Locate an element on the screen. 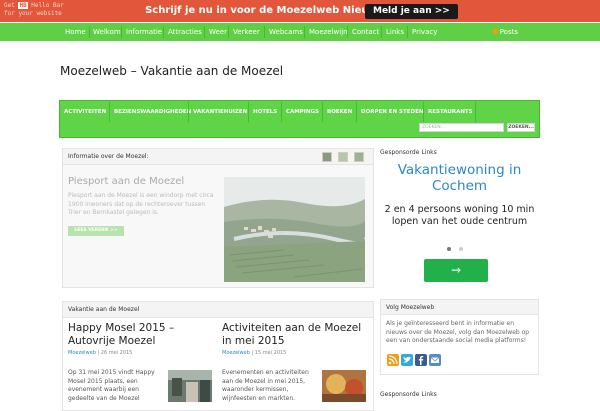 This screenshot has width=600, height=411. nav-welkom: Welkom is located at coordinates (107, 32).